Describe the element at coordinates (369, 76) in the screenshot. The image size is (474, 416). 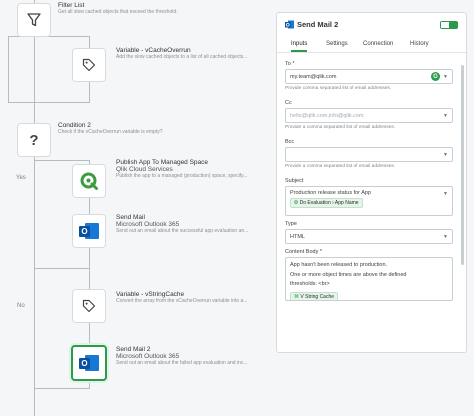
I see `to-field: my.team@qlik.com G ▼` at that location.